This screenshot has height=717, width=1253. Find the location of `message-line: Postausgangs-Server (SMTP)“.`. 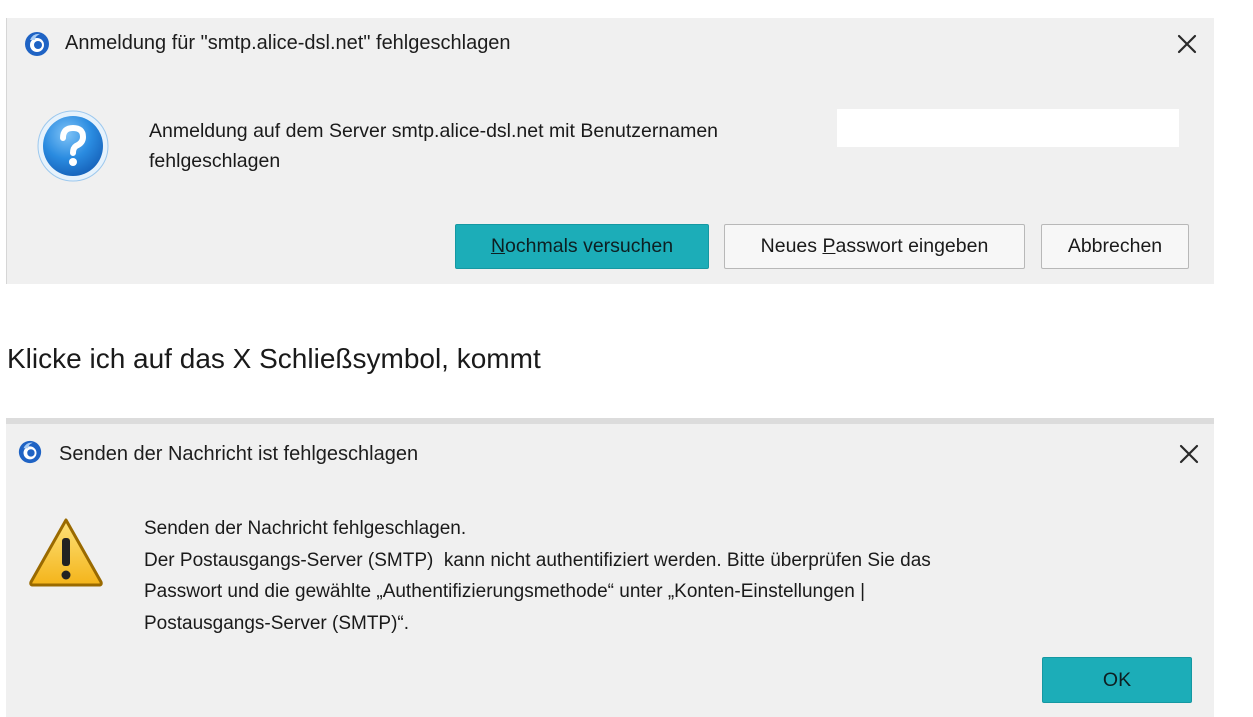

message-line: Postausgangs-Server (SMTP)“. is located at coordinates (277, 623).